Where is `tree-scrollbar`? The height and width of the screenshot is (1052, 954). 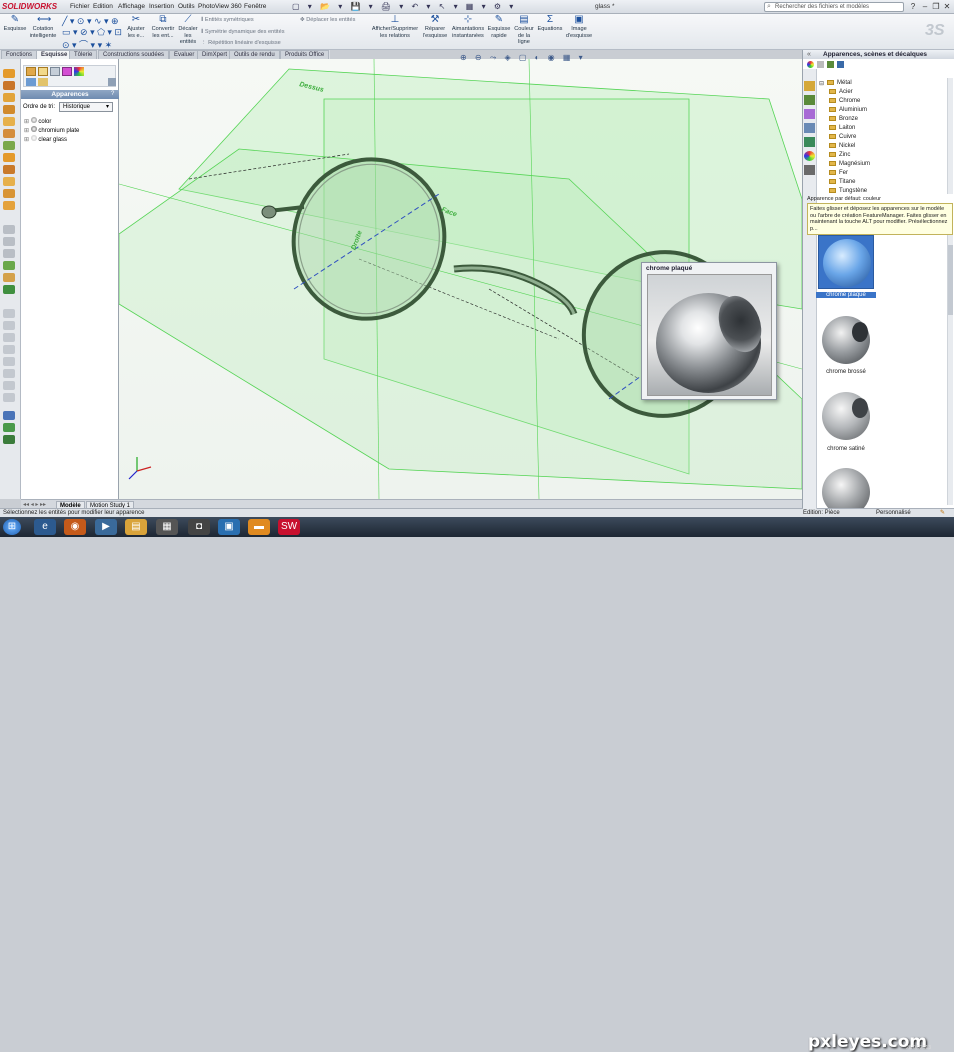
tree-scrollbar is located at coordinates (950, 136).